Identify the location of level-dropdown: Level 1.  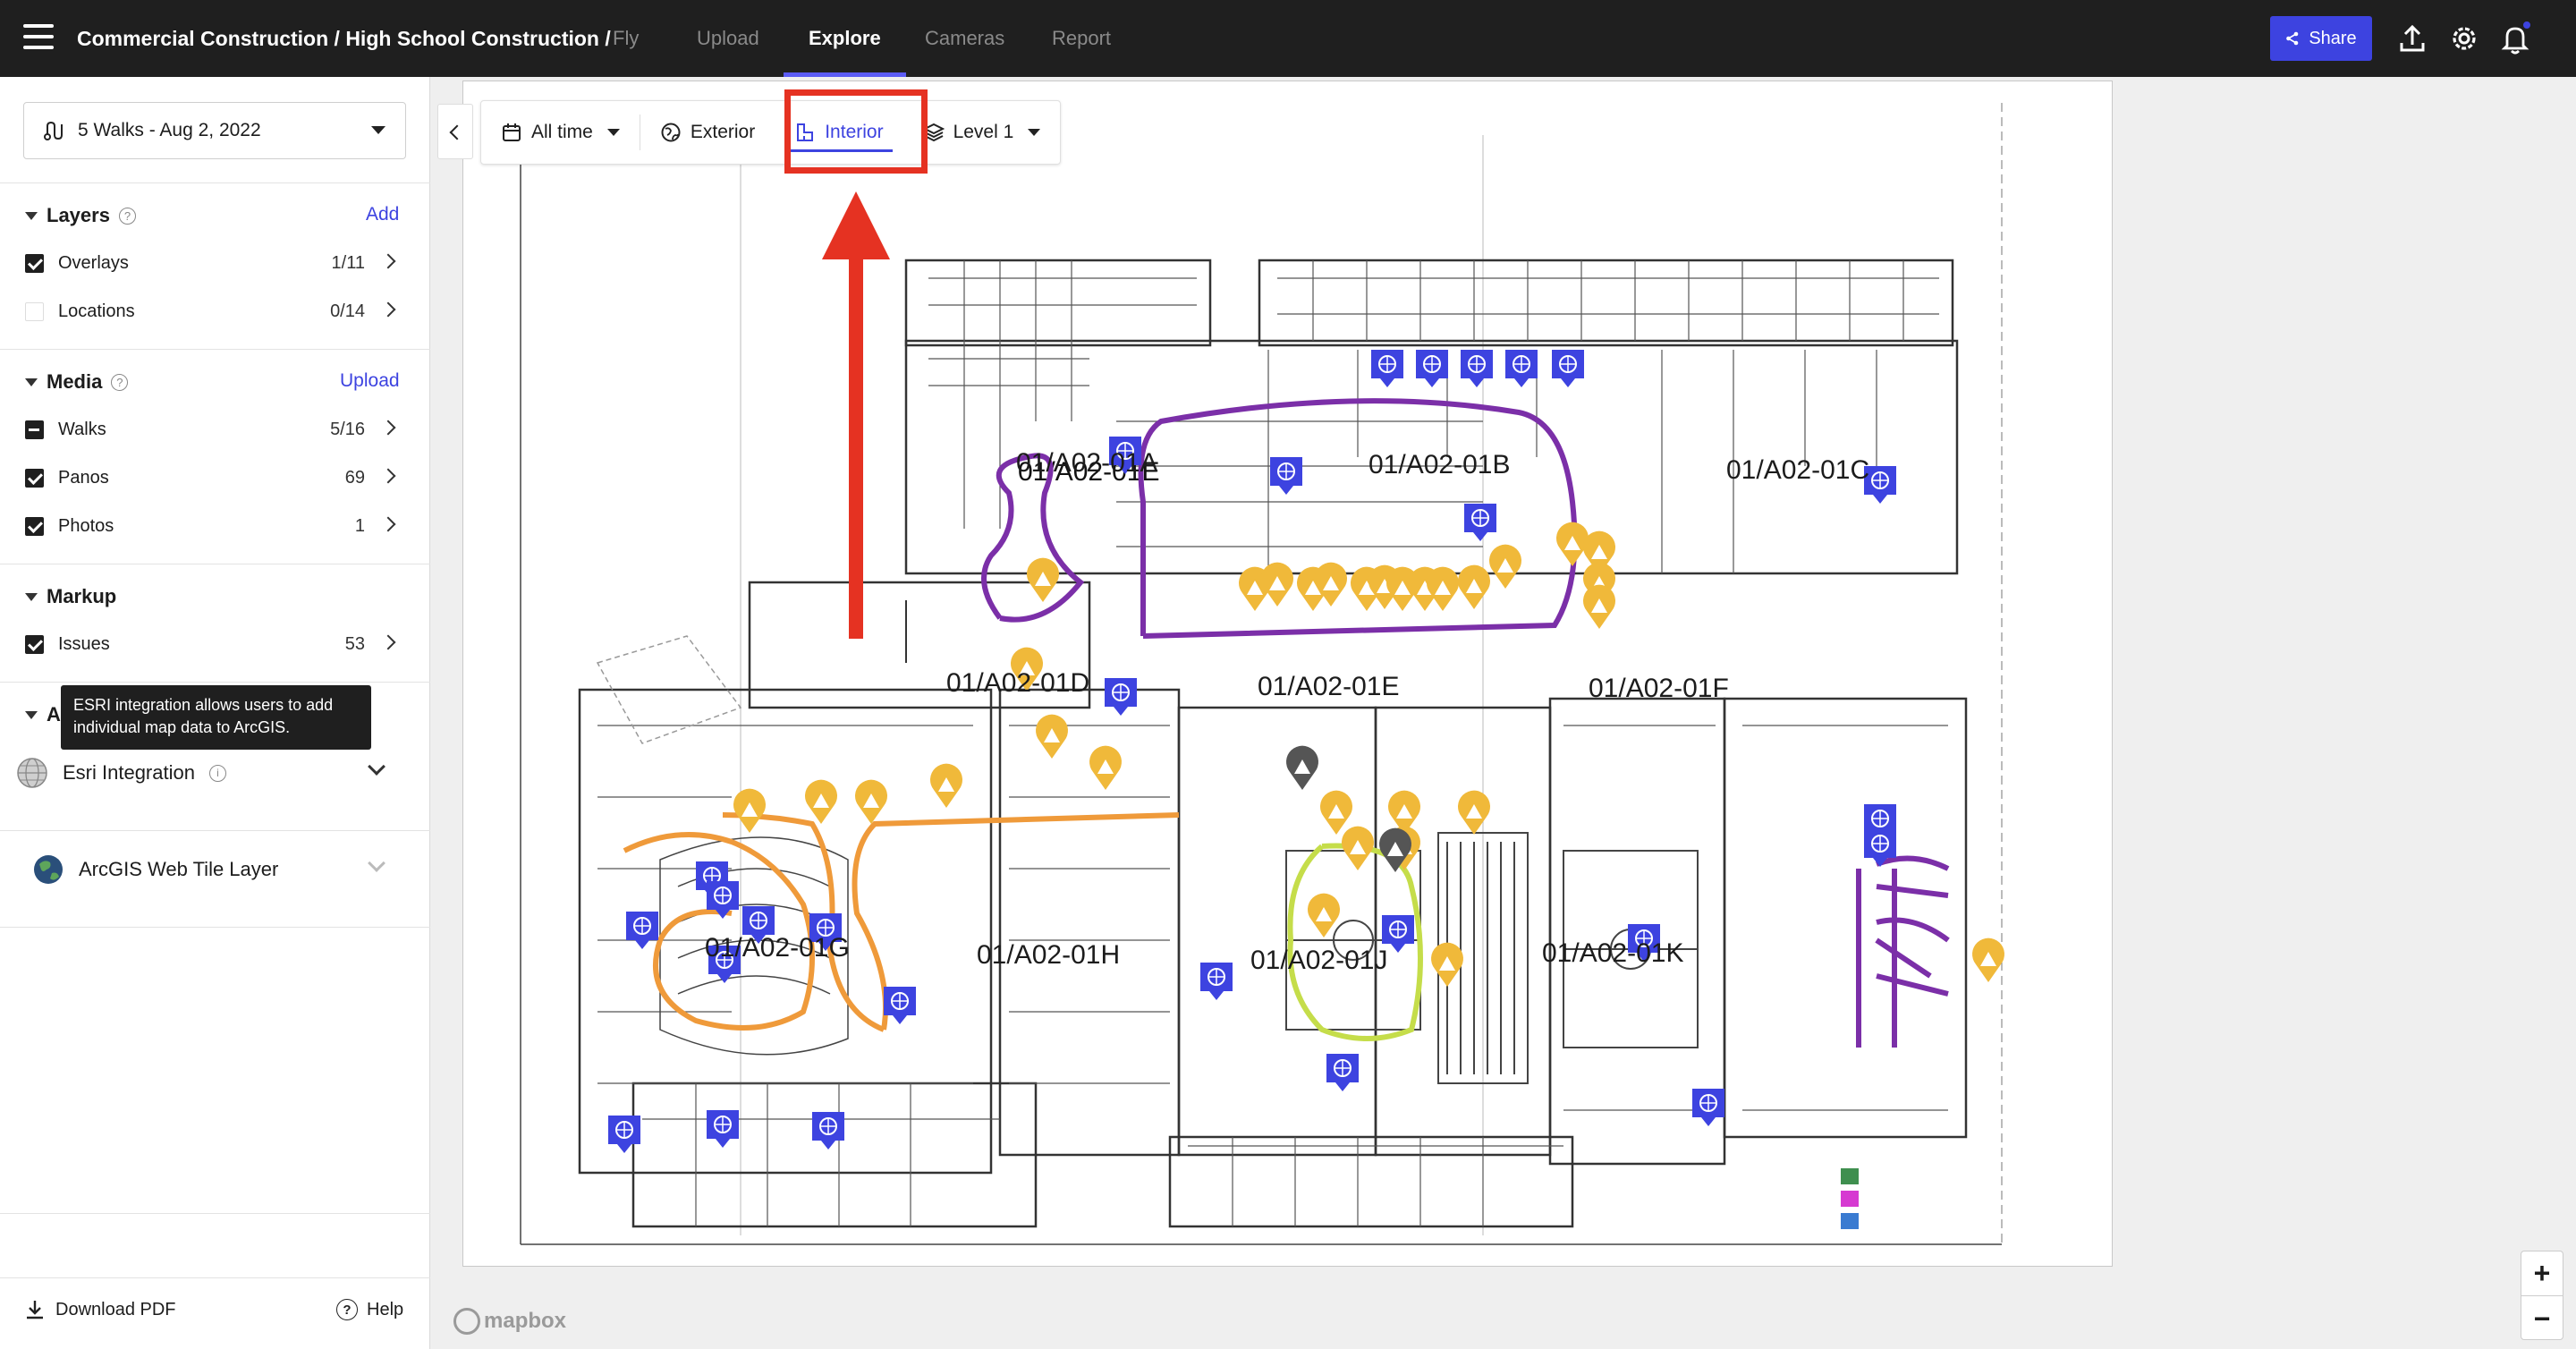
(982, 132).